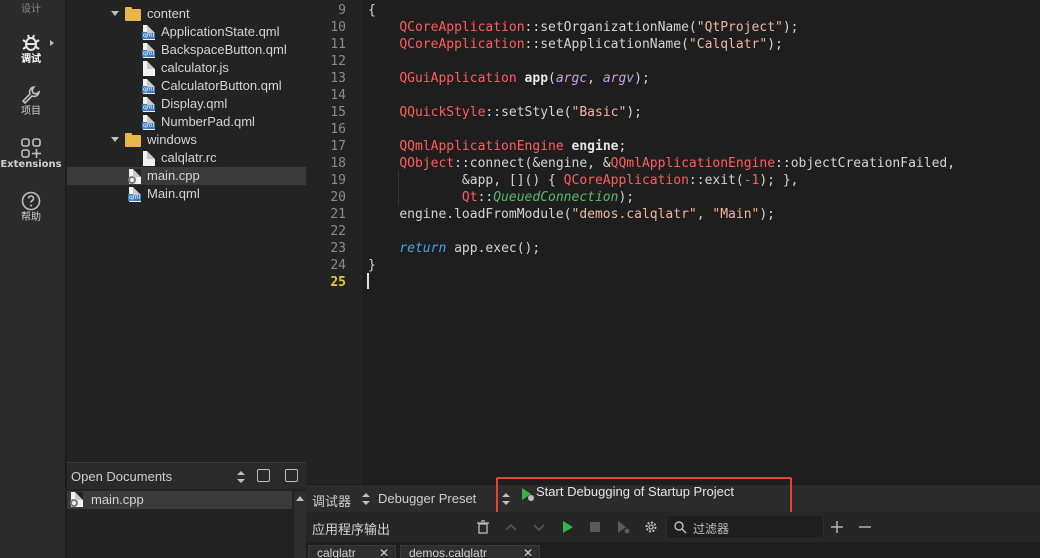 This screenshot has width=1040, height=558. Describe the element at coordinates (31, 111) in the screenshot. I see `mode-projects-label: 项目` at that location.